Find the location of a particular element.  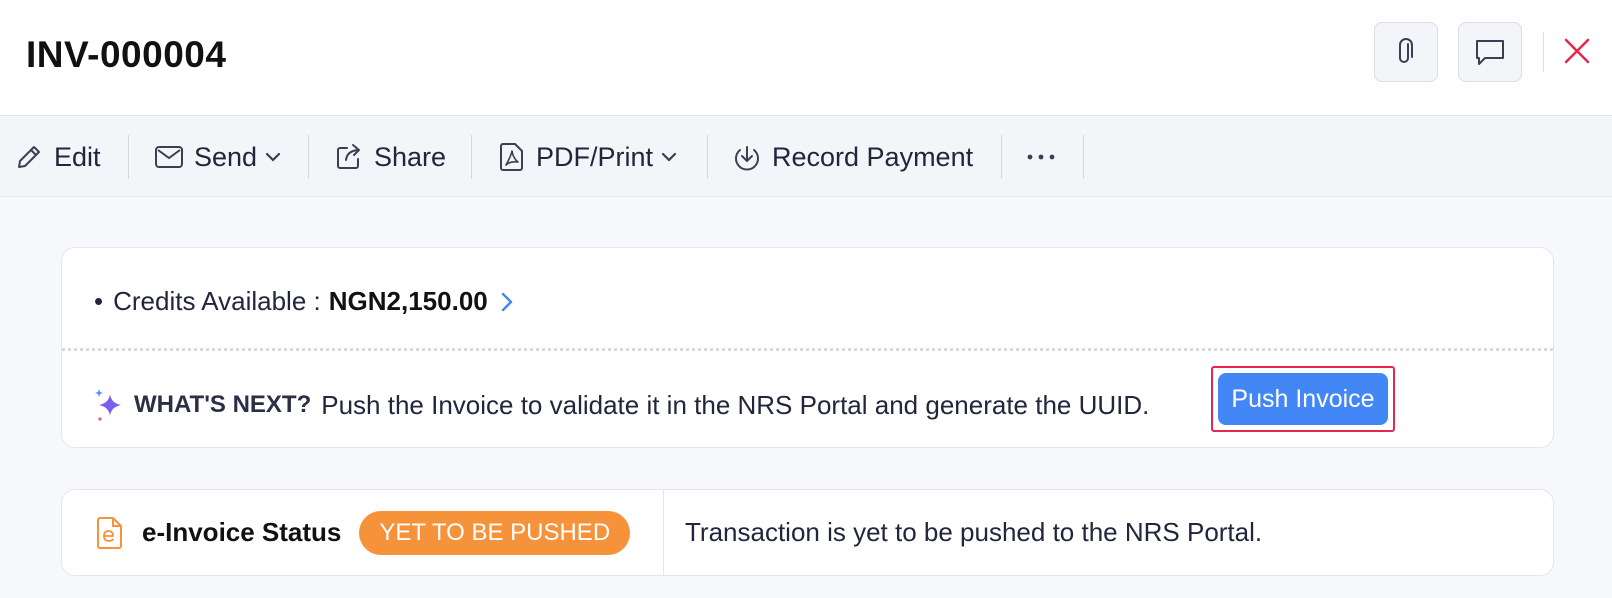

dotted-divider is located at coordinates (807, 349).